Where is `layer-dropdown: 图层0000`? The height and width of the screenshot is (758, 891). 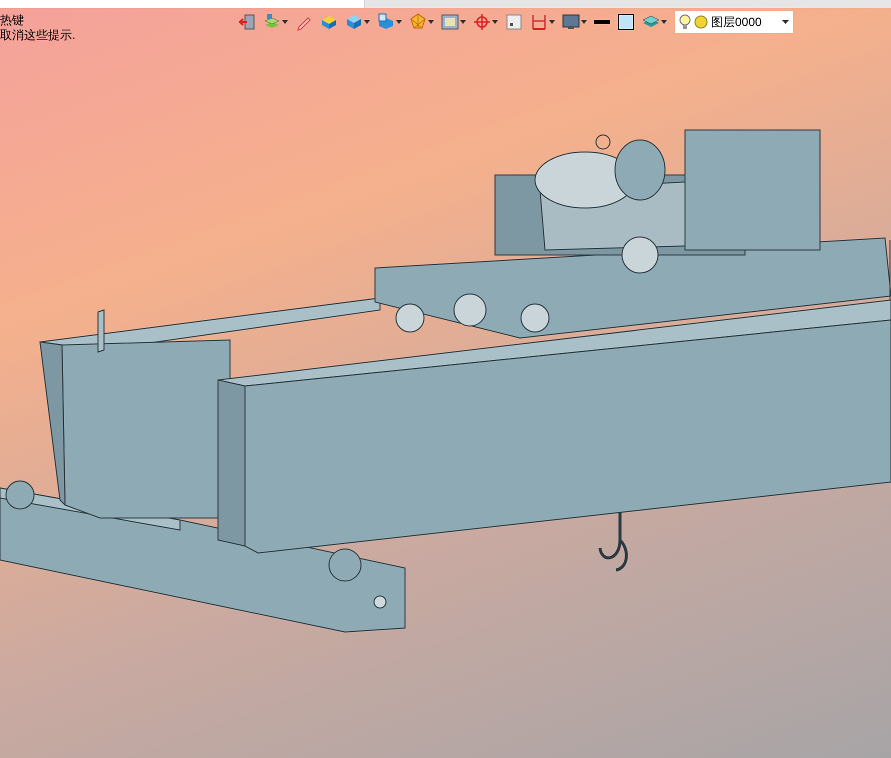
layer-dropdown: 图层0000 is located at coordinates (734, 22).